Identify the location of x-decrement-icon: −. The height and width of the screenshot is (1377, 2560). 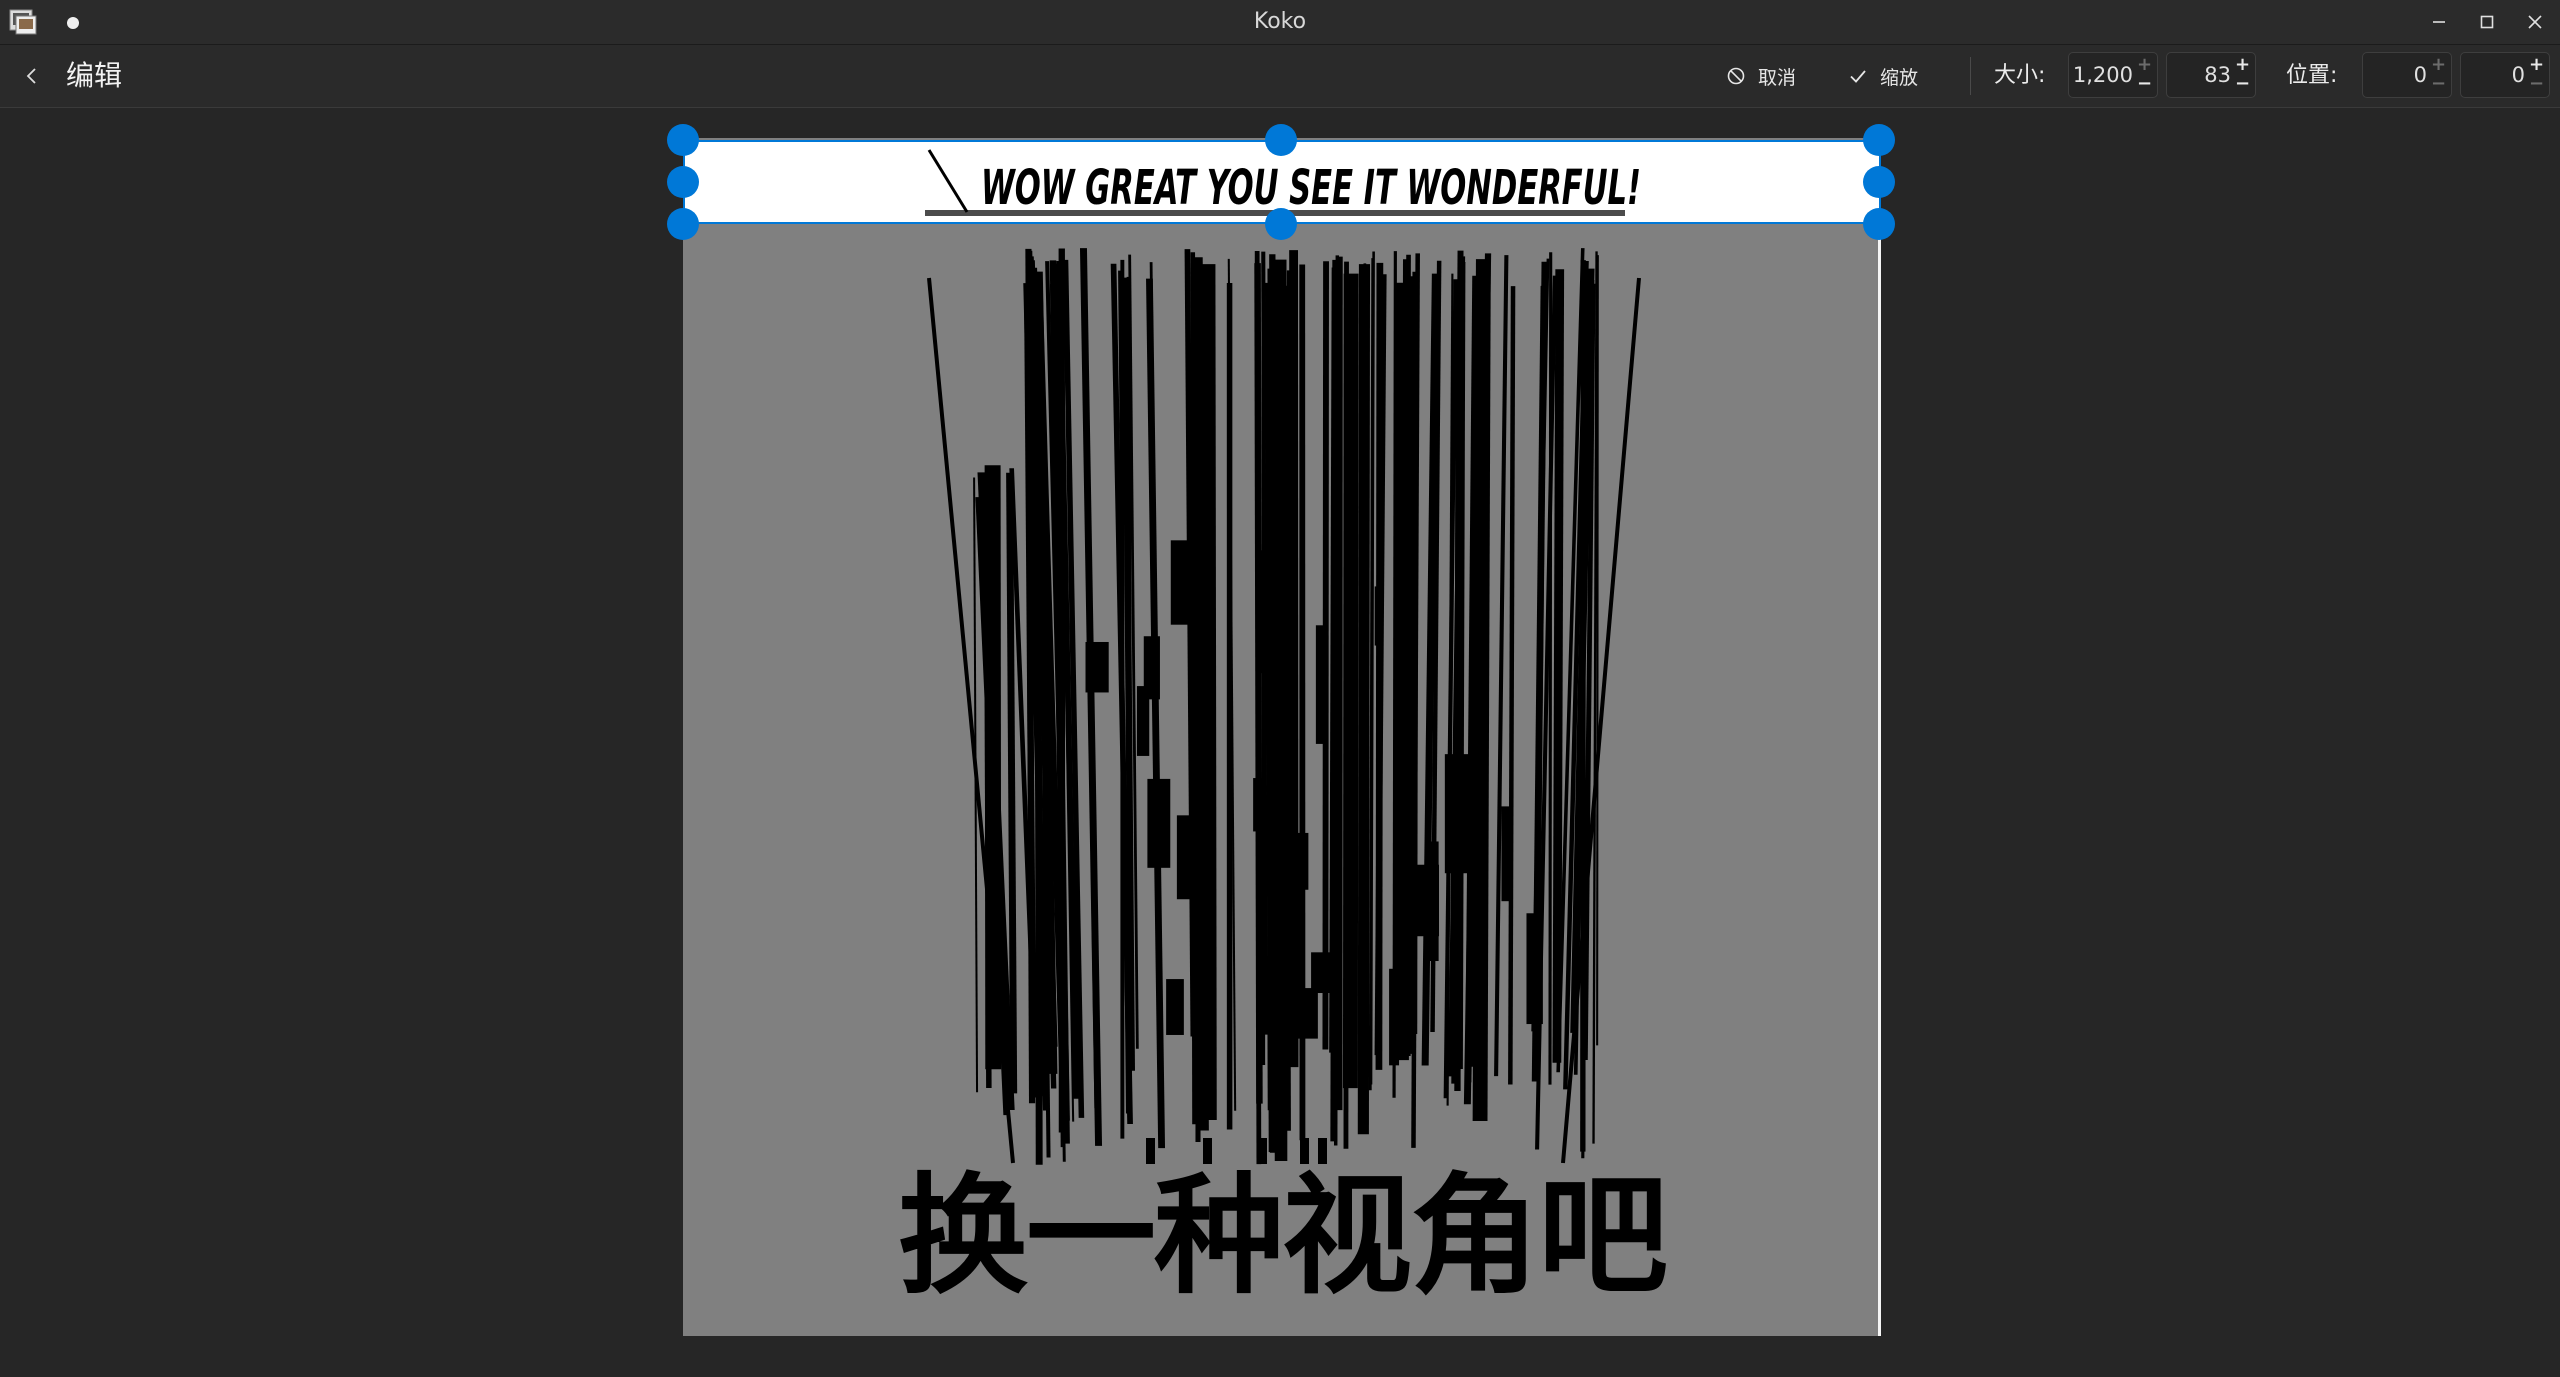
(2438, 84).